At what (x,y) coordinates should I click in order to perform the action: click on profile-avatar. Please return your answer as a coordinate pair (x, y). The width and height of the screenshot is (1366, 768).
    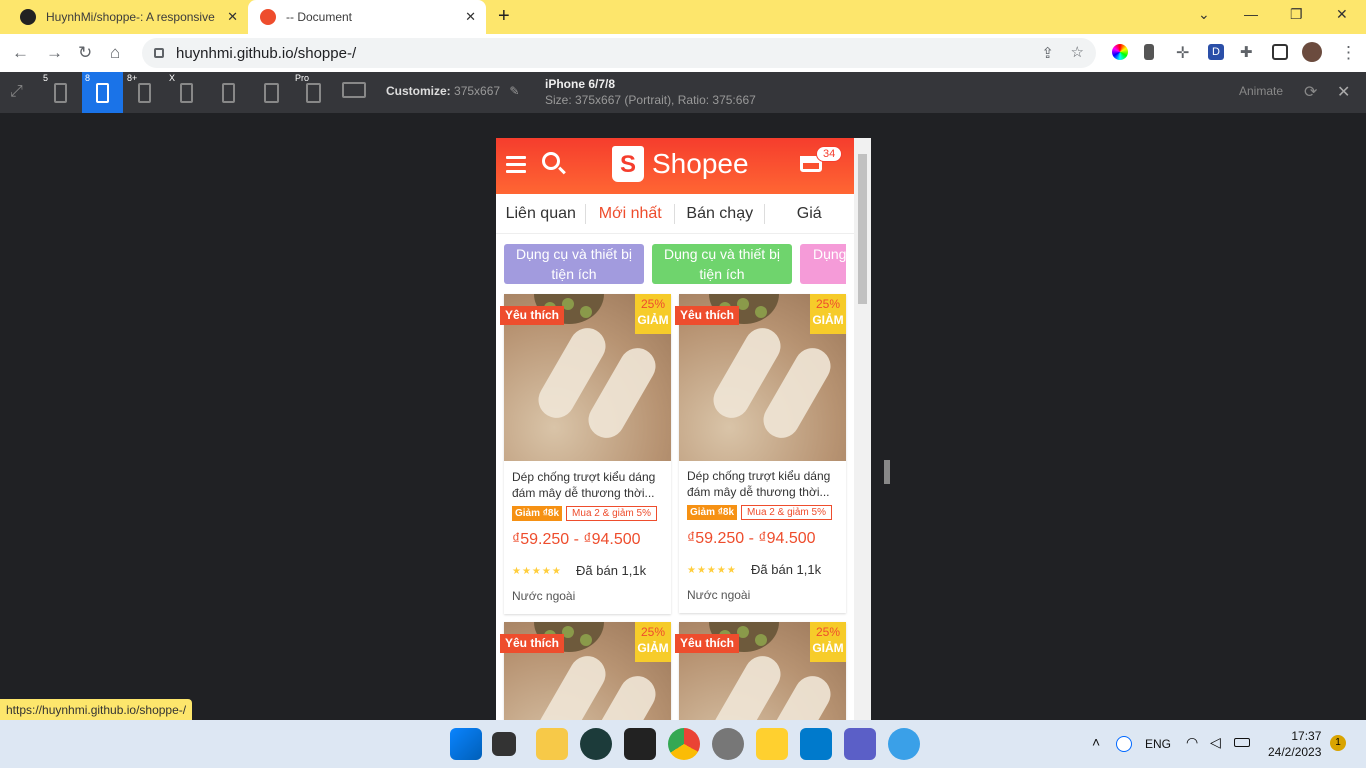
    Looking at the image, I should click on (1312, 52).